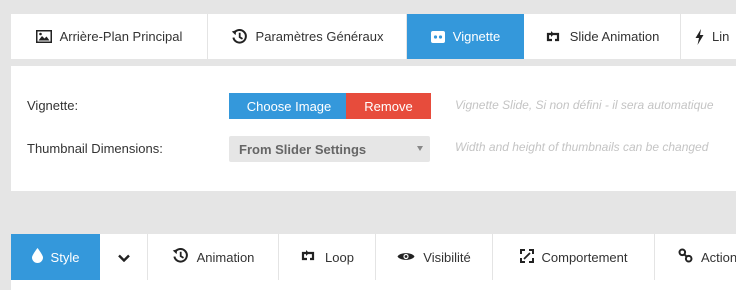 The image size is (736, 290). I want to click on thumbnail-label: Vignette:, so click(53, 105).